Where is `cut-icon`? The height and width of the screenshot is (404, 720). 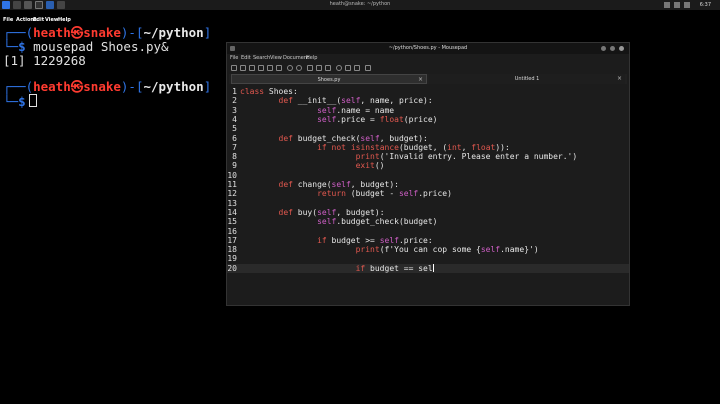
cut-icon is located at coordinates (310, 68).